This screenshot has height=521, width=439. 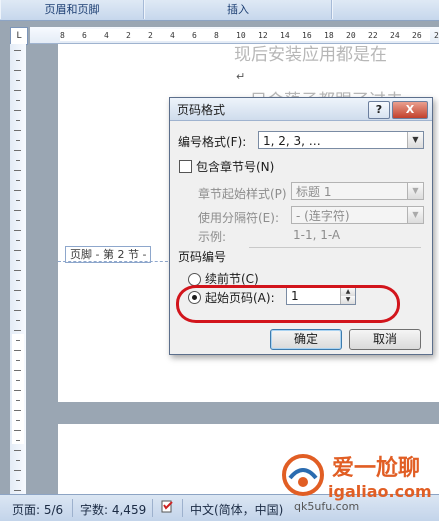 I want to click on language-indicator: 中文(简体，中国), so click(x=236, y=509).